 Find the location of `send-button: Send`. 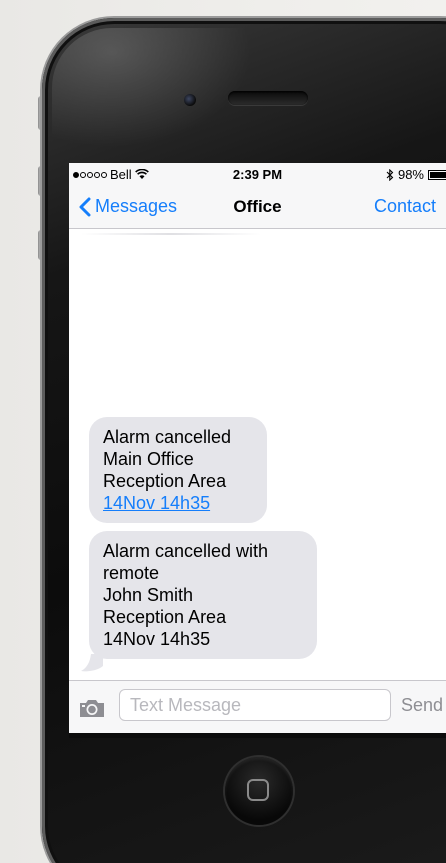

send-button: Send is located at coordinates (422, 705).